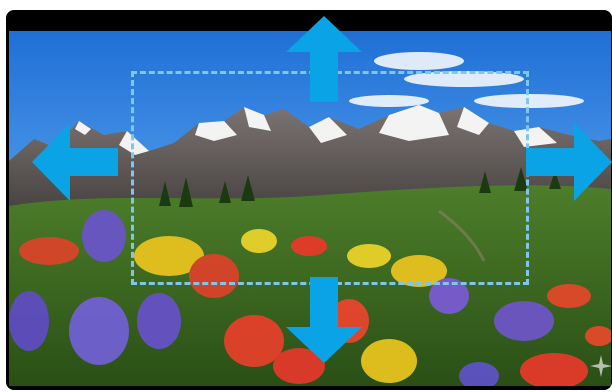 The image size is (612, 392). I want to click on resize-handle-left, so click(75, 162).